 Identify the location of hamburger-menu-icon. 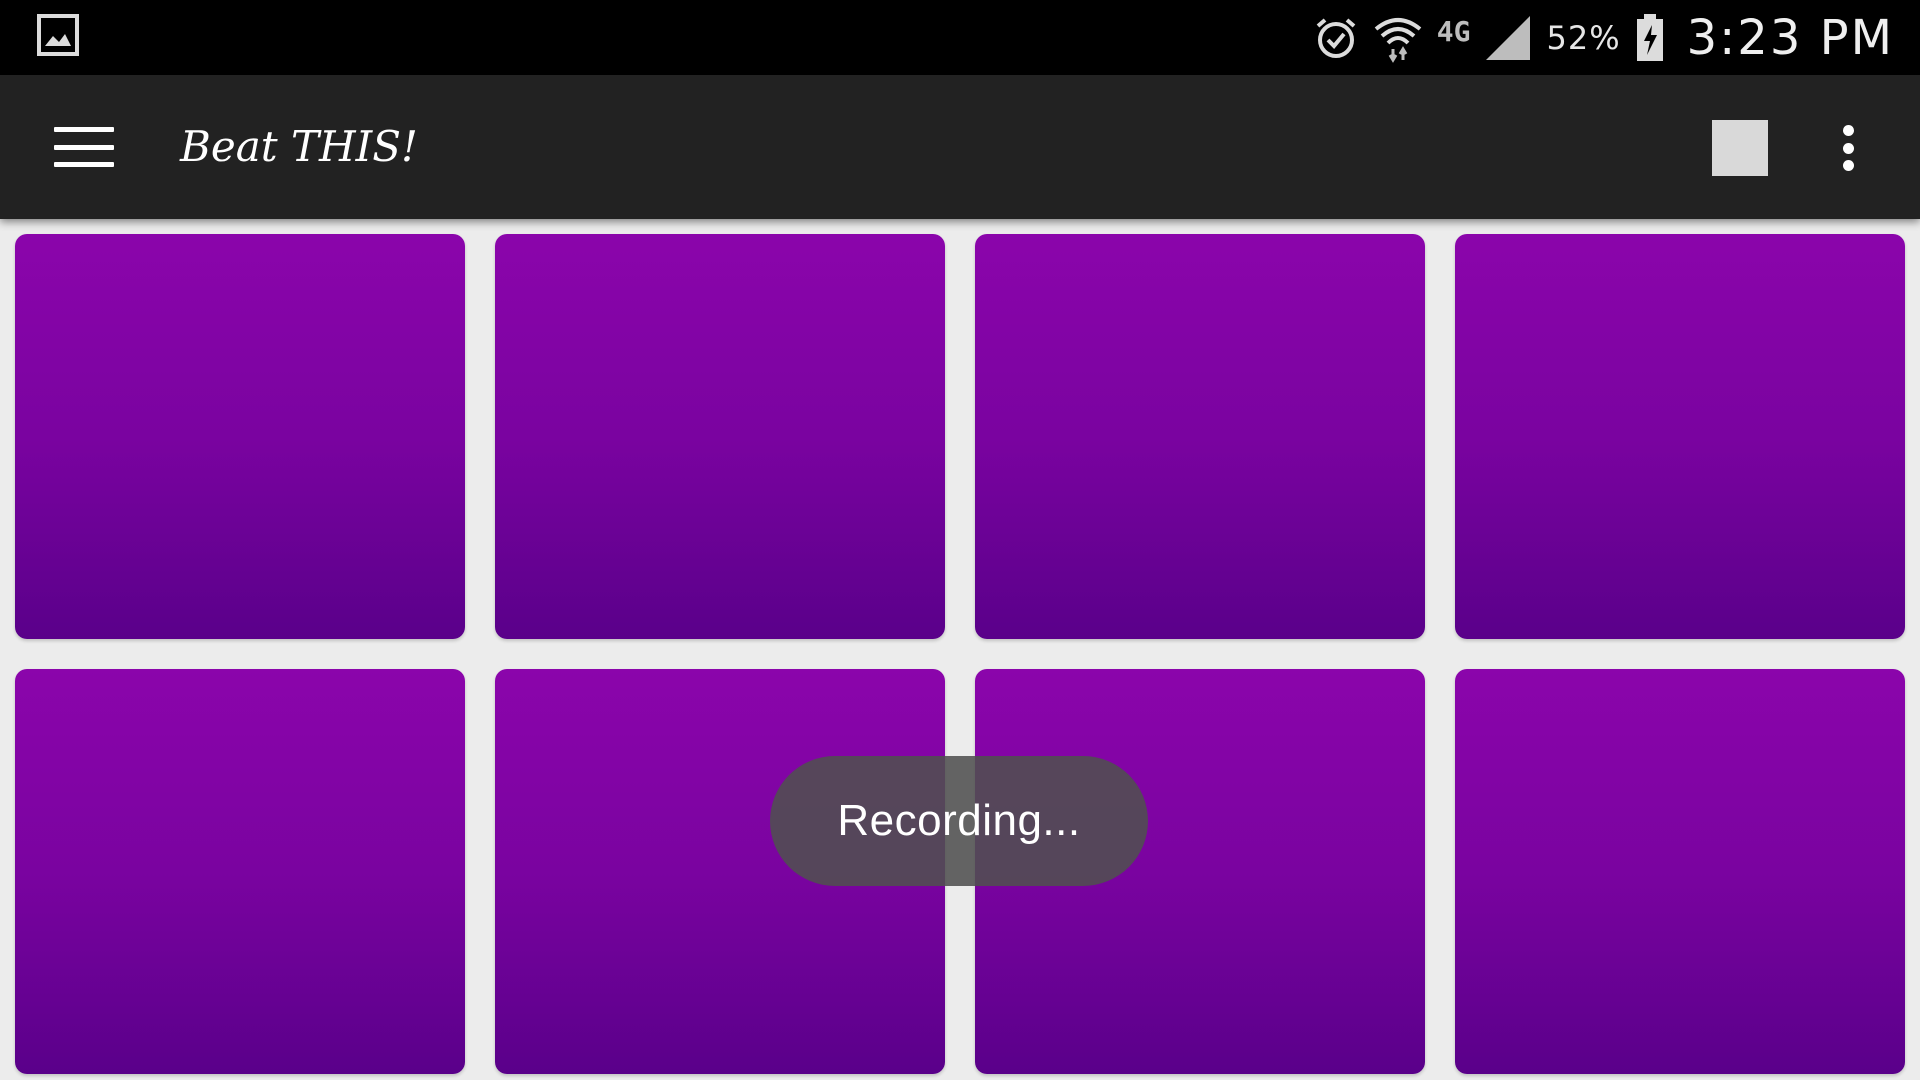
(84, 147).